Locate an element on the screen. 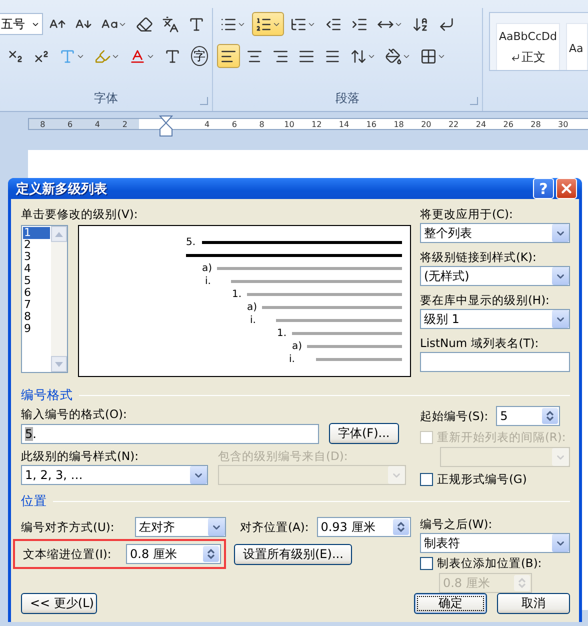 The height and width of the screenshot is (626, 588). letter-shading-icon is located at coordinates (172, 56).